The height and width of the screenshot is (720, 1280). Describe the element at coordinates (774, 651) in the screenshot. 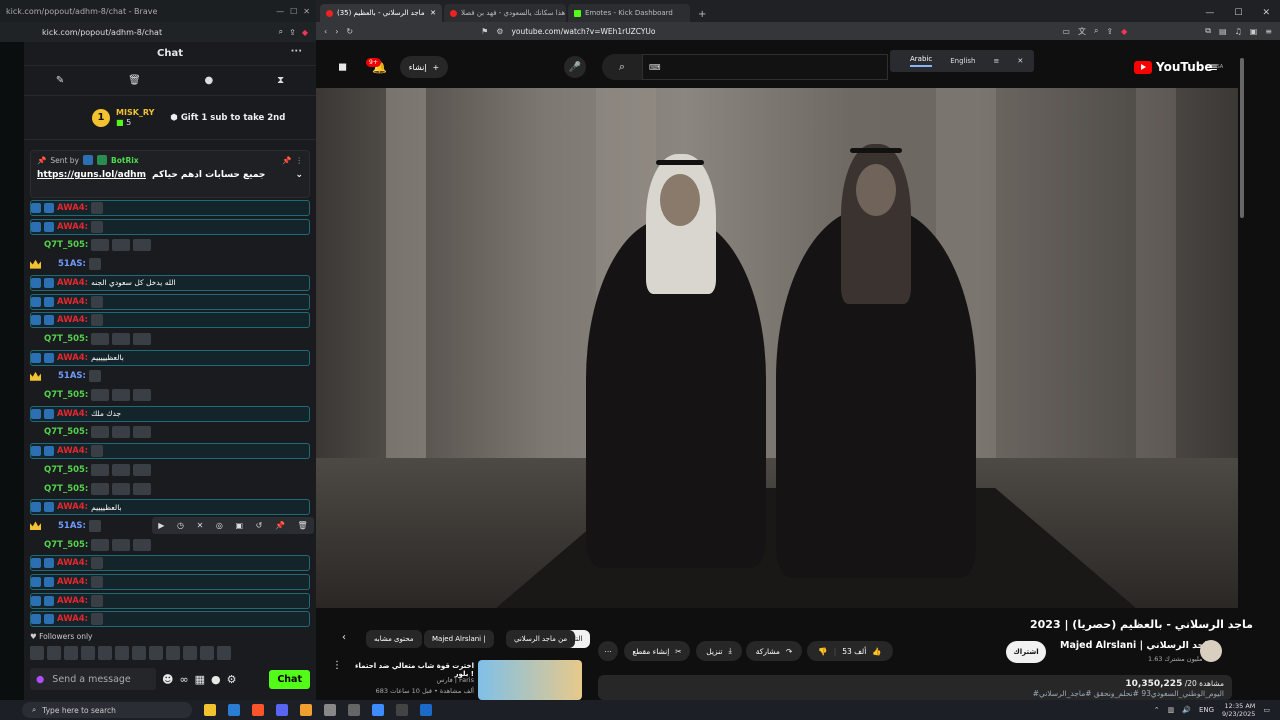

I see `share-button: مشاركة ↷` at that location.